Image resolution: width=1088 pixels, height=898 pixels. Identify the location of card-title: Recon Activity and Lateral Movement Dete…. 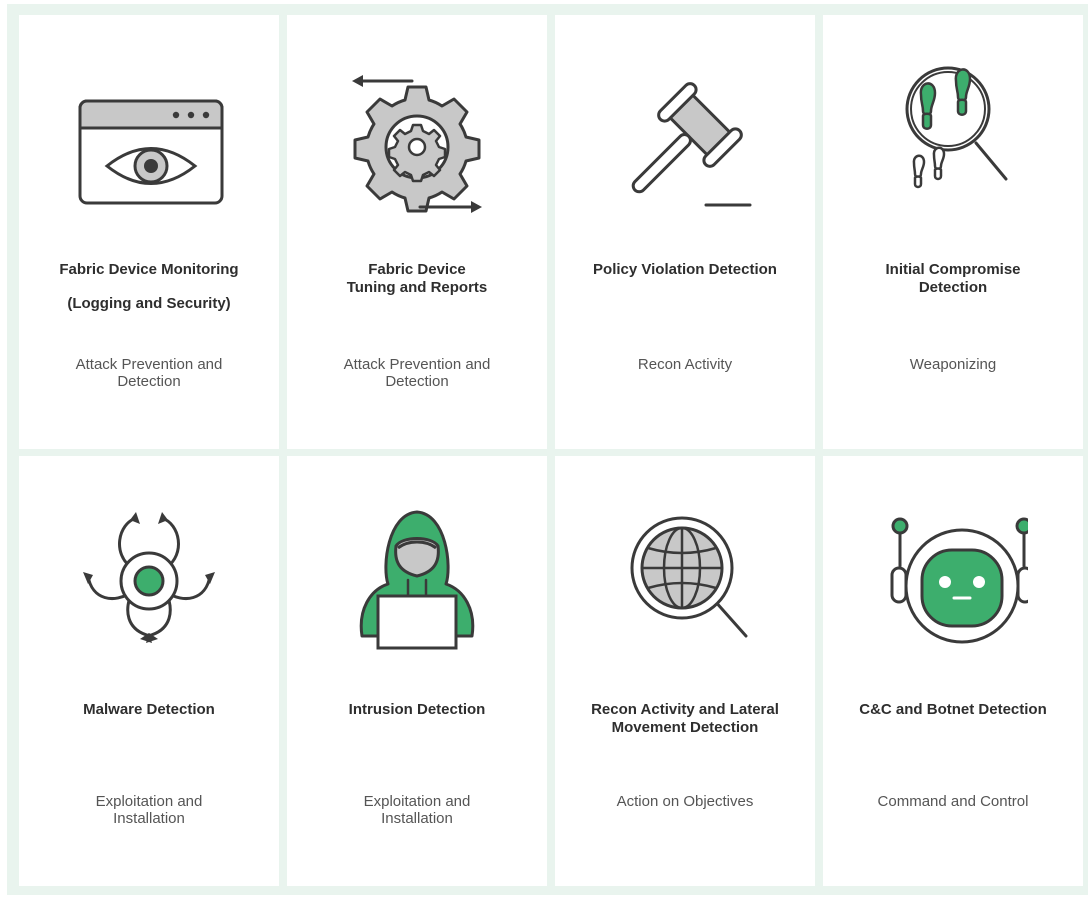
(685, 719).